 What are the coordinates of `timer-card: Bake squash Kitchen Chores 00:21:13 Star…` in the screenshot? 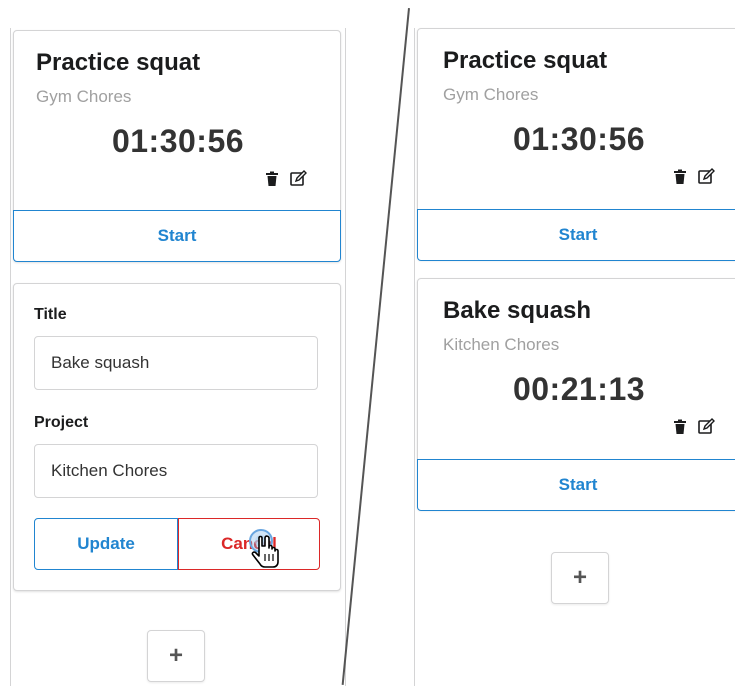 It's located at (576, 394).